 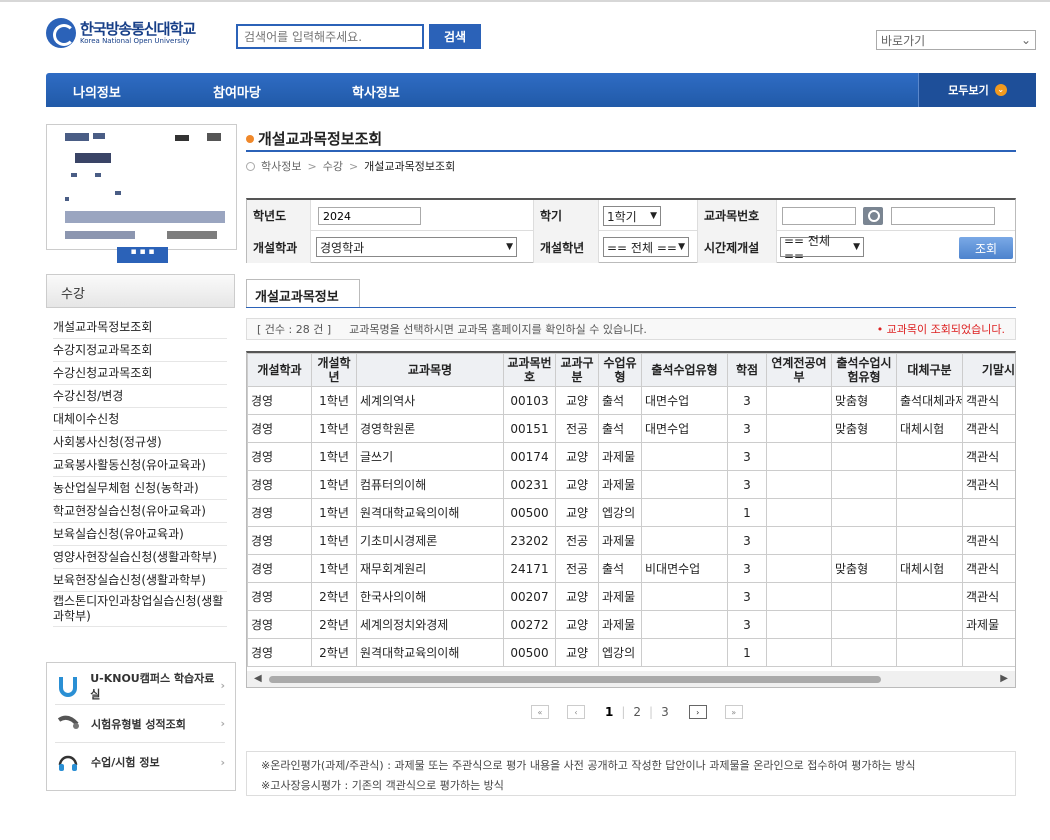 What do you see at coordinates (369, 216) in the screenshot?
I see `year-input` at bounding box center [369, 216].